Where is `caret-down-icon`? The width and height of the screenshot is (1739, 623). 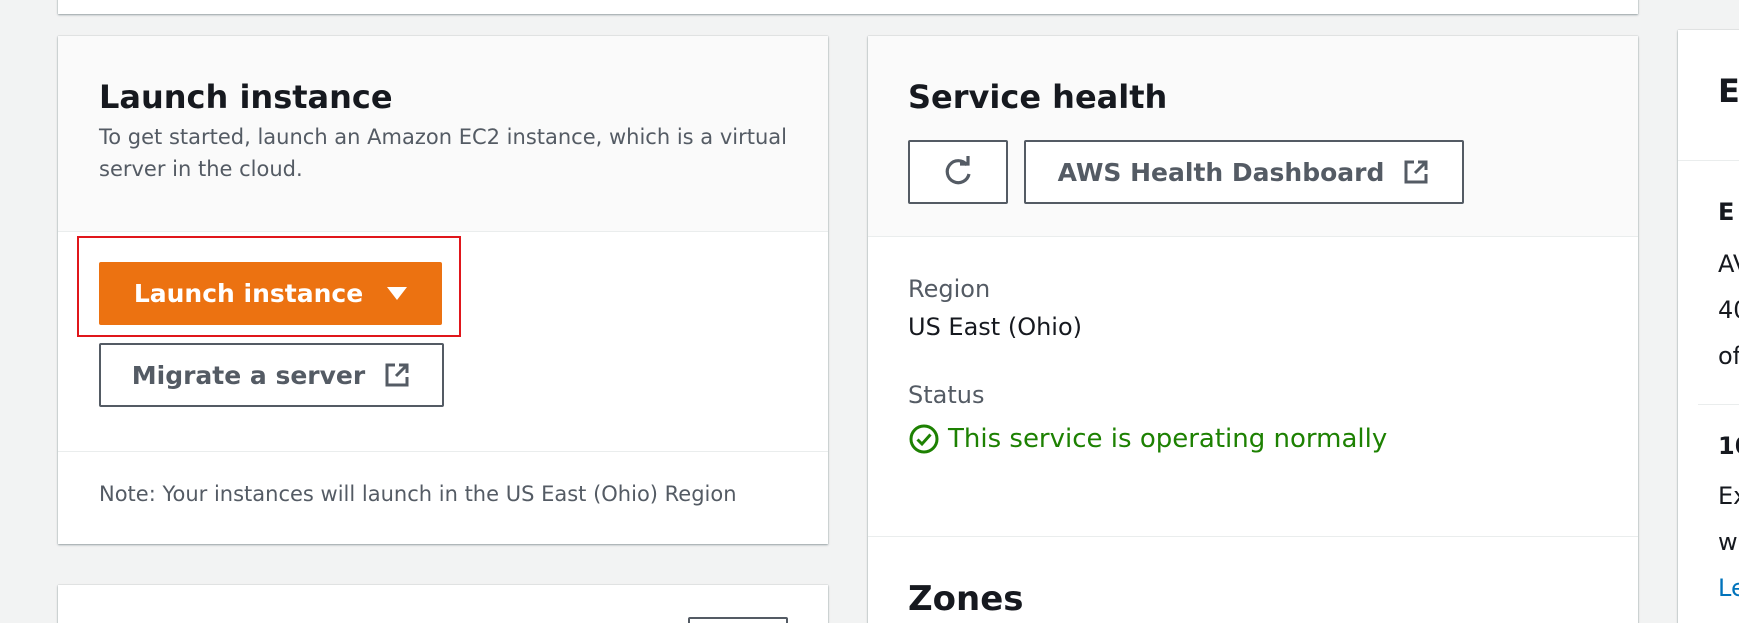 caret-down-icon is located at coordinates (397, 293).